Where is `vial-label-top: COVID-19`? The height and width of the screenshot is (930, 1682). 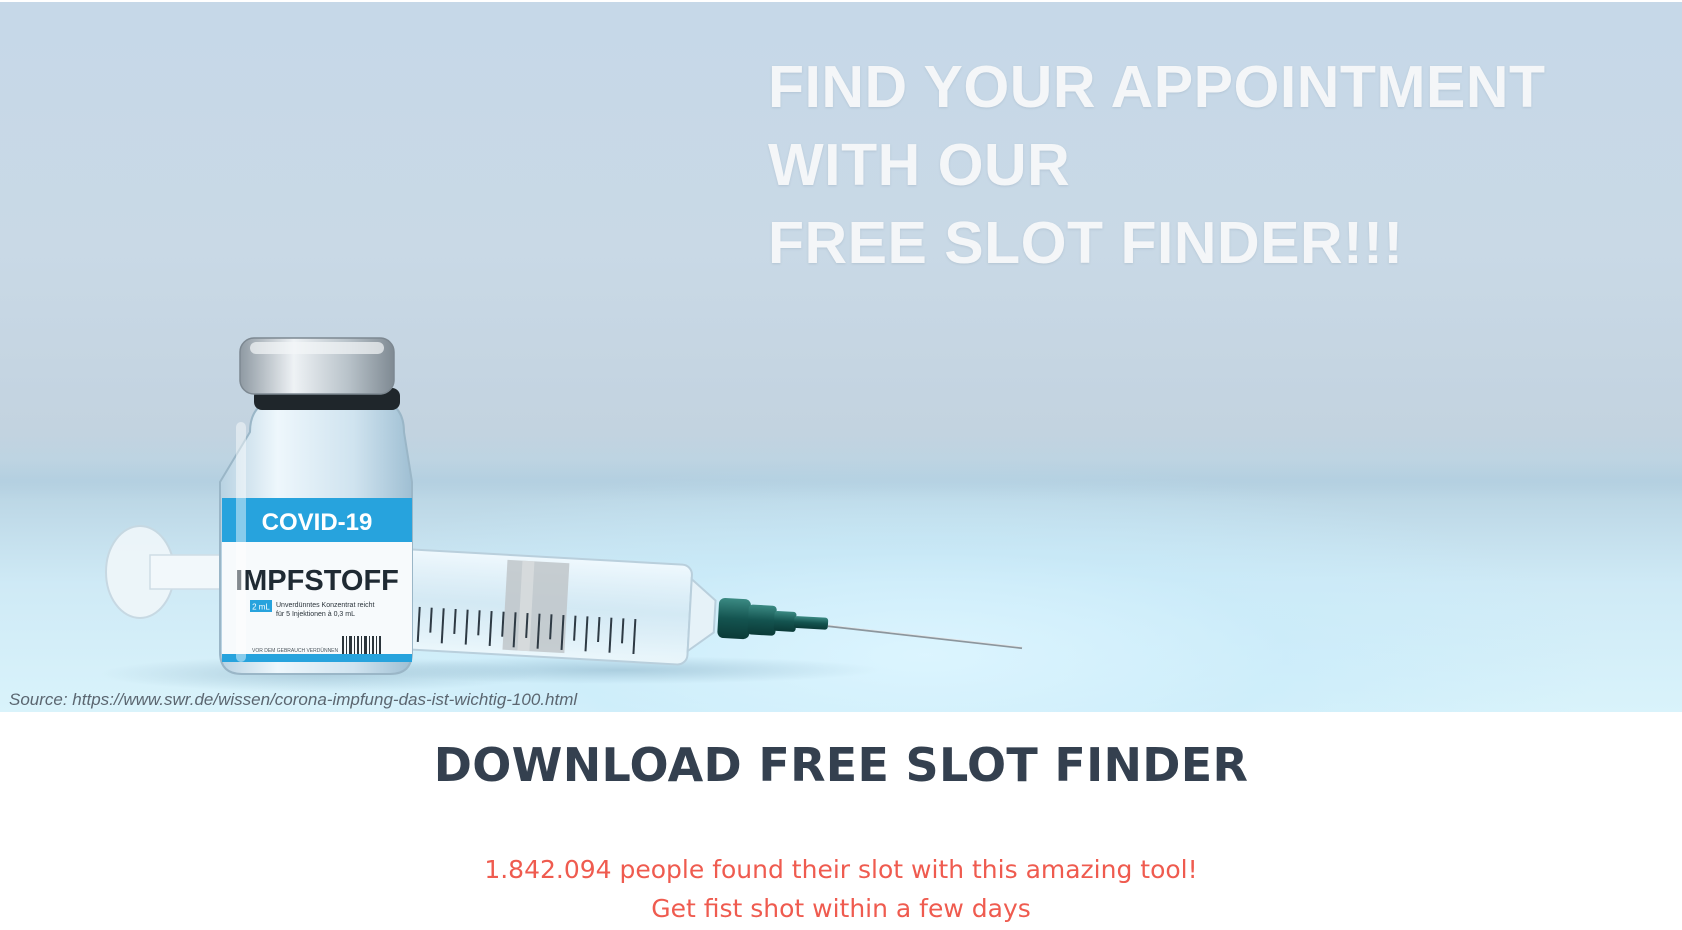
vial-label-top: COVID-19 is located at coordinates (317, 522).